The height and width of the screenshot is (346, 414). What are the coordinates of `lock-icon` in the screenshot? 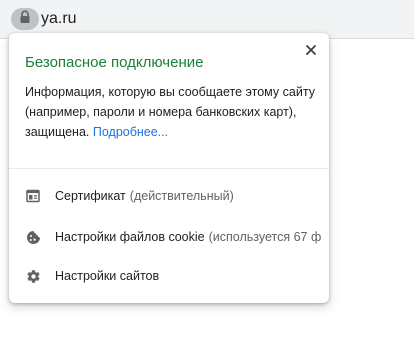 It's located at (25, 19).